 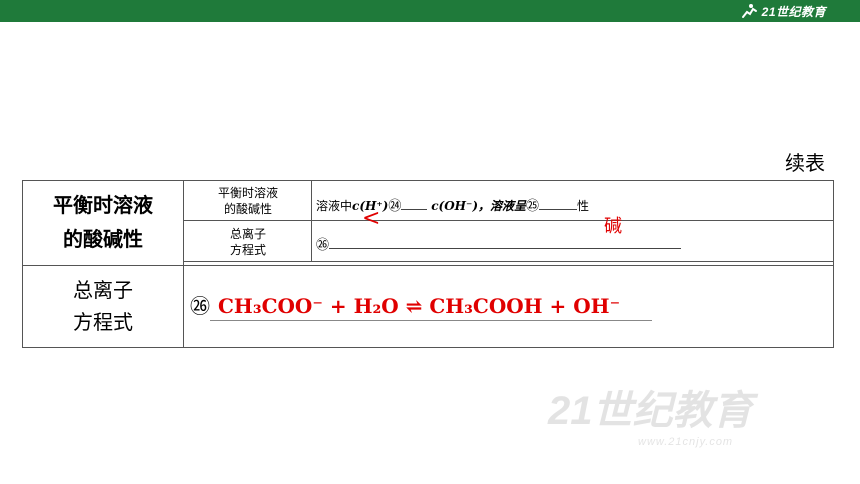 What do you see at coordinates (478, 206) in the screenshot?
I see `inner-text-c-oh: c(OH⁻)，溶液呈` at bounding box center [478, 206].